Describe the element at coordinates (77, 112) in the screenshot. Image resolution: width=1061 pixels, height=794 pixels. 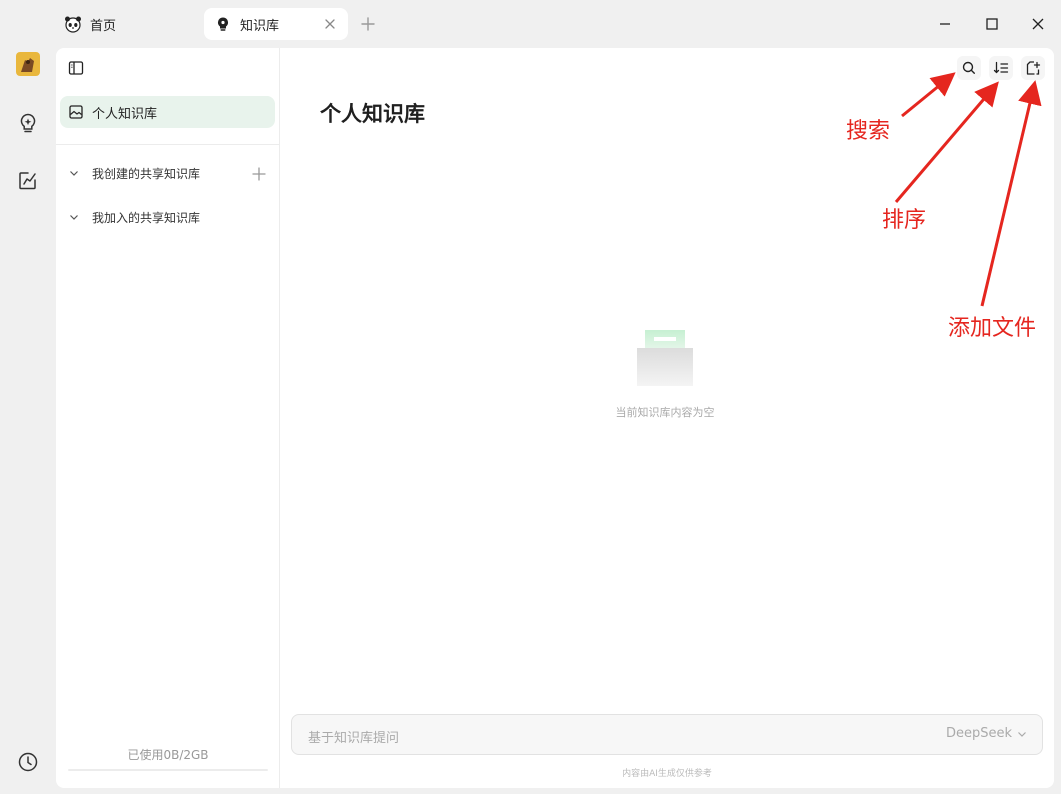
I see `image-box-icon` at that location.